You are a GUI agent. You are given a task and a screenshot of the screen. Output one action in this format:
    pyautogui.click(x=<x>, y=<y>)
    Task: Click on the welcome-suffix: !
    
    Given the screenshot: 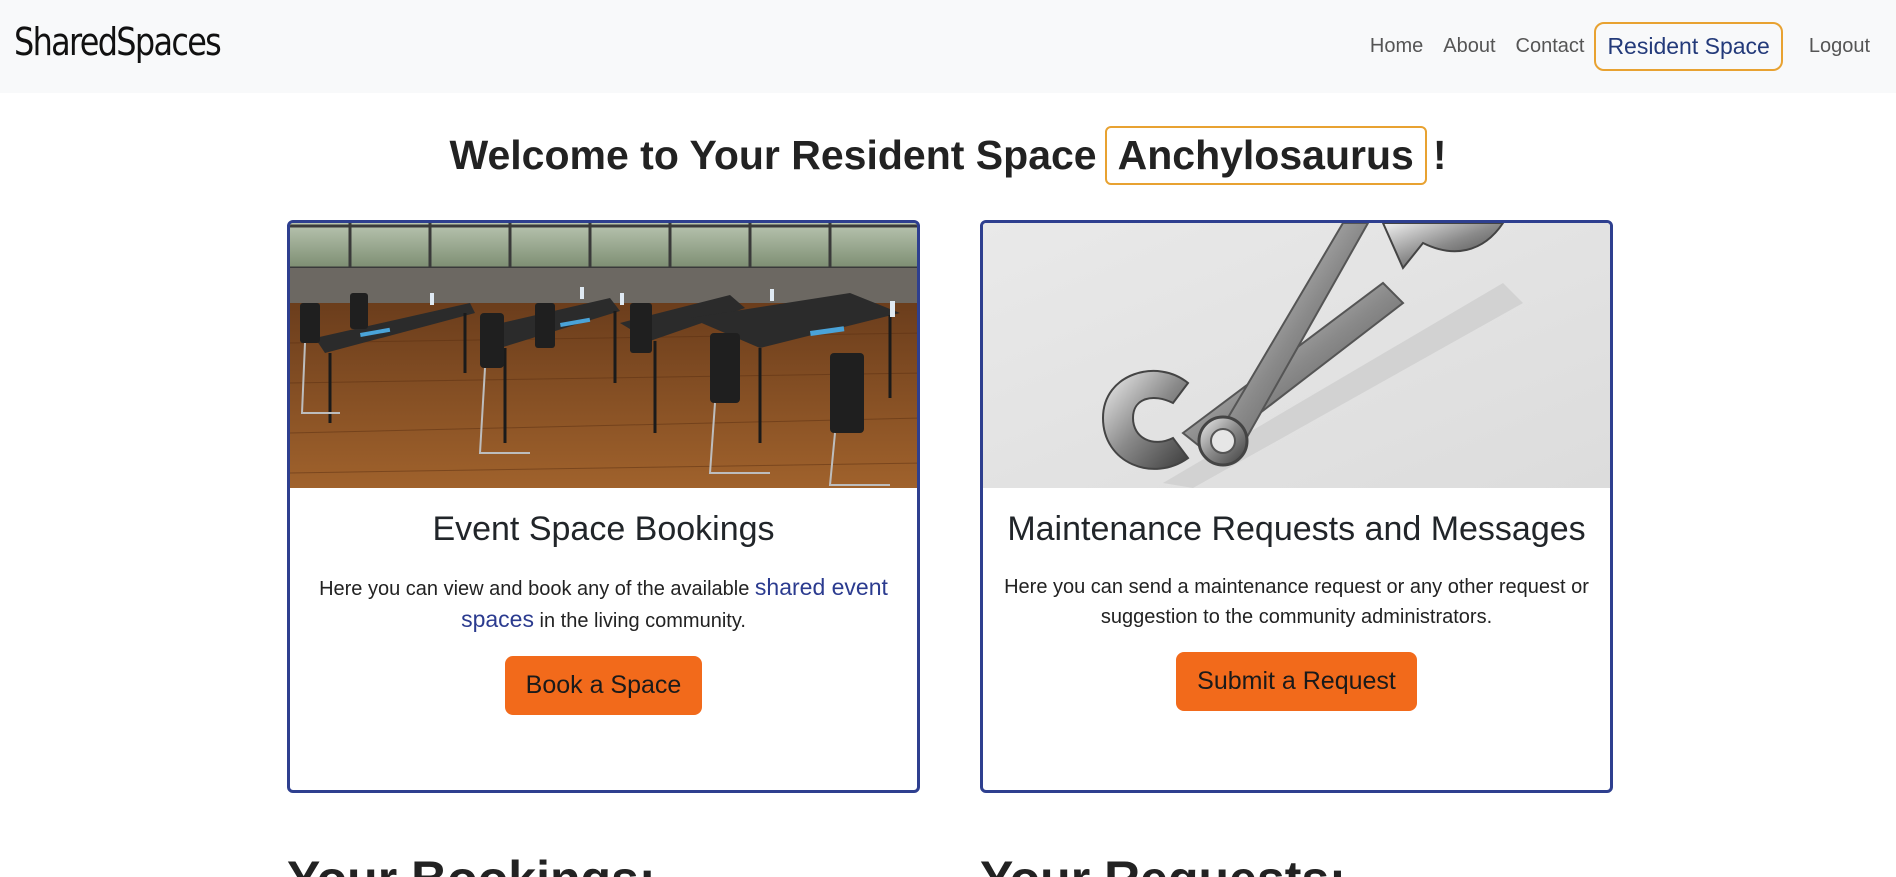 What is the action you would take?
    pyautogui.click(x=1439, y=155)
    